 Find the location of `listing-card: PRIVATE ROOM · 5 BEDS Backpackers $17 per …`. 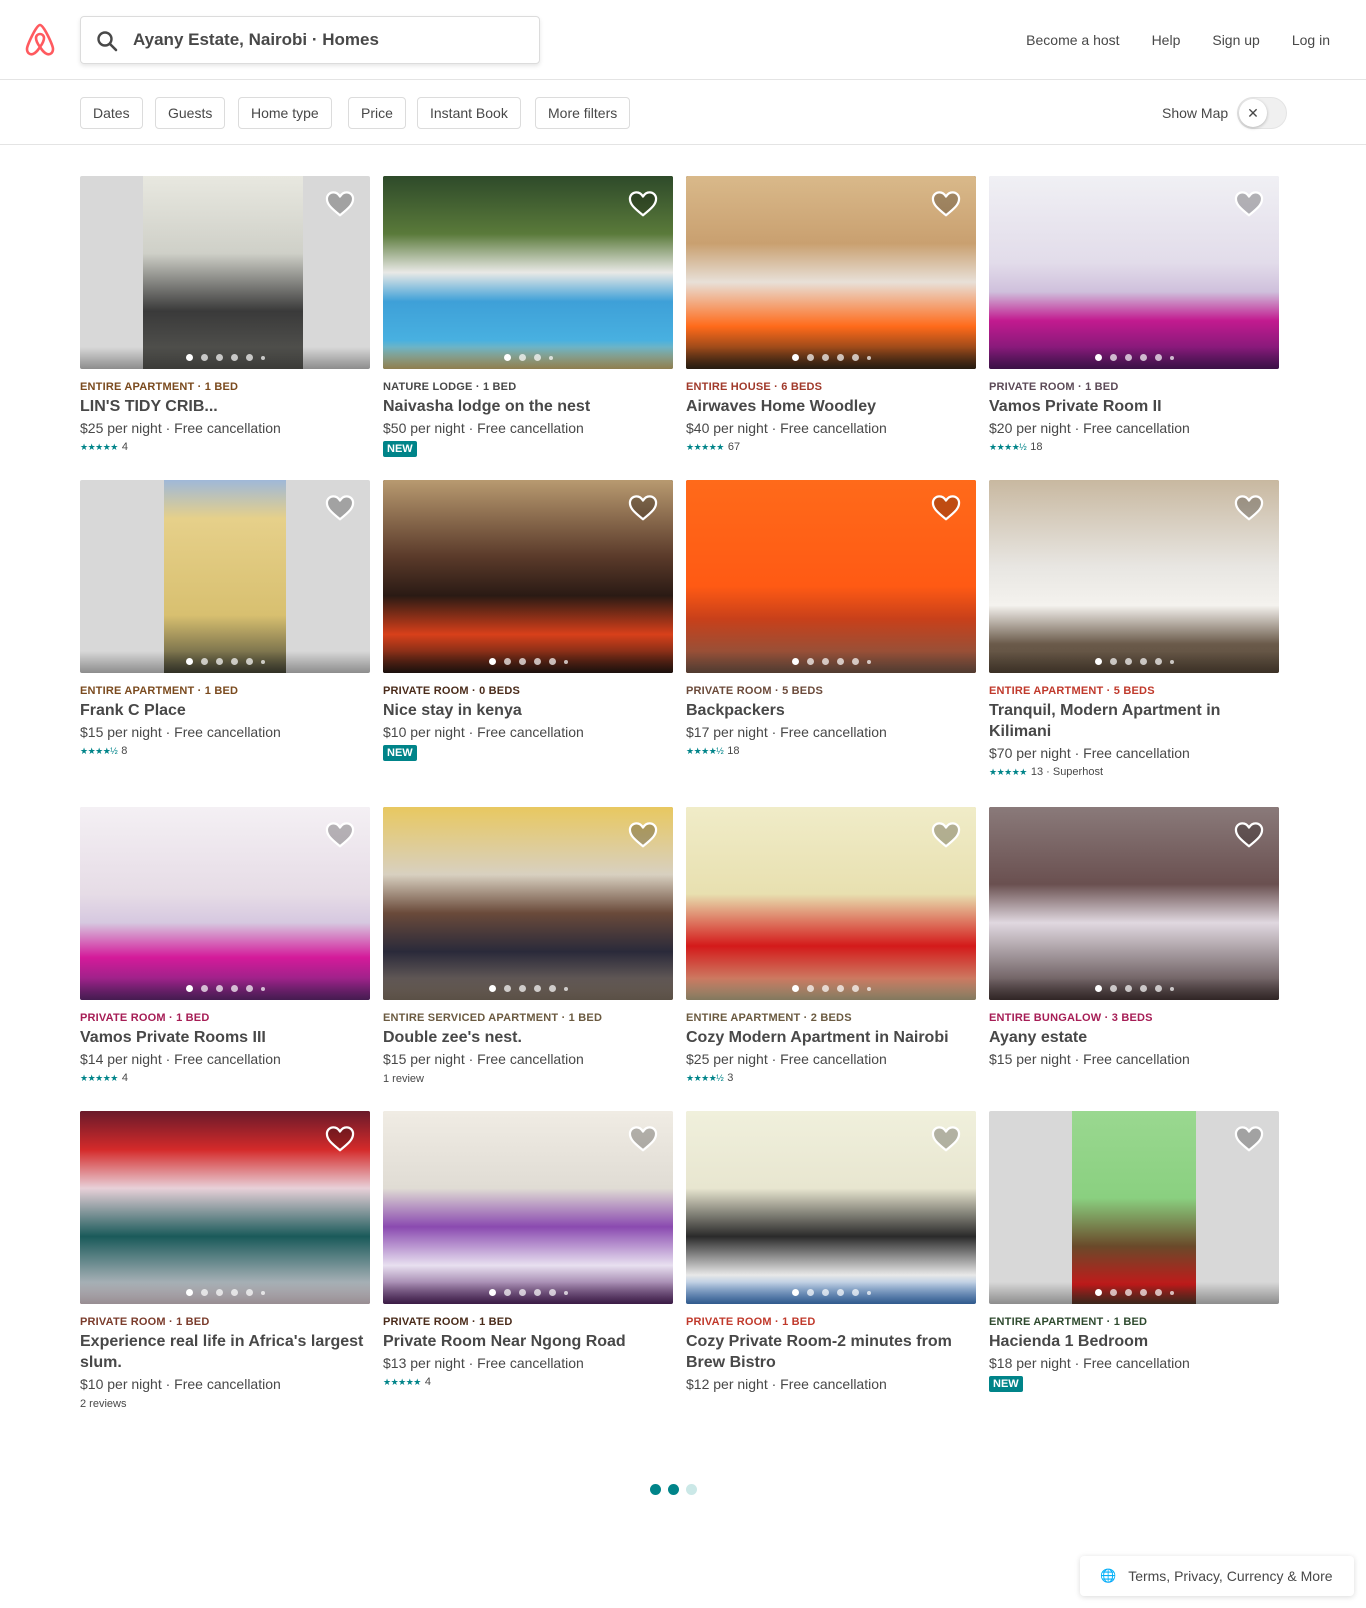

listing-card: PRIVATE ROOM · 5 BEDS Backpackers $17 per … is located at coordinates (831, 618).